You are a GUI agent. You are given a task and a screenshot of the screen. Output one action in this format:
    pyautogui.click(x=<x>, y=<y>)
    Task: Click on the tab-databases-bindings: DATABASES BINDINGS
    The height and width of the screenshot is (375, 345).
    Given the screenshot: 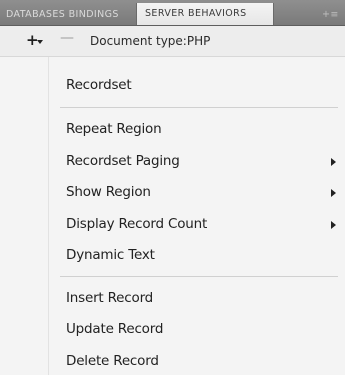 What is the action you would take?
    pyautogui.click(x=62, y=14)
    